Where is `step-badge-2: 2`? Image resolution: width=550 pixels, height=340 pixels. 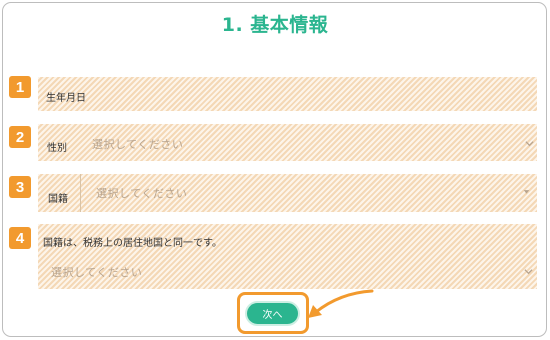
step-badge-2: 2 is located at coordinates (20, 137).